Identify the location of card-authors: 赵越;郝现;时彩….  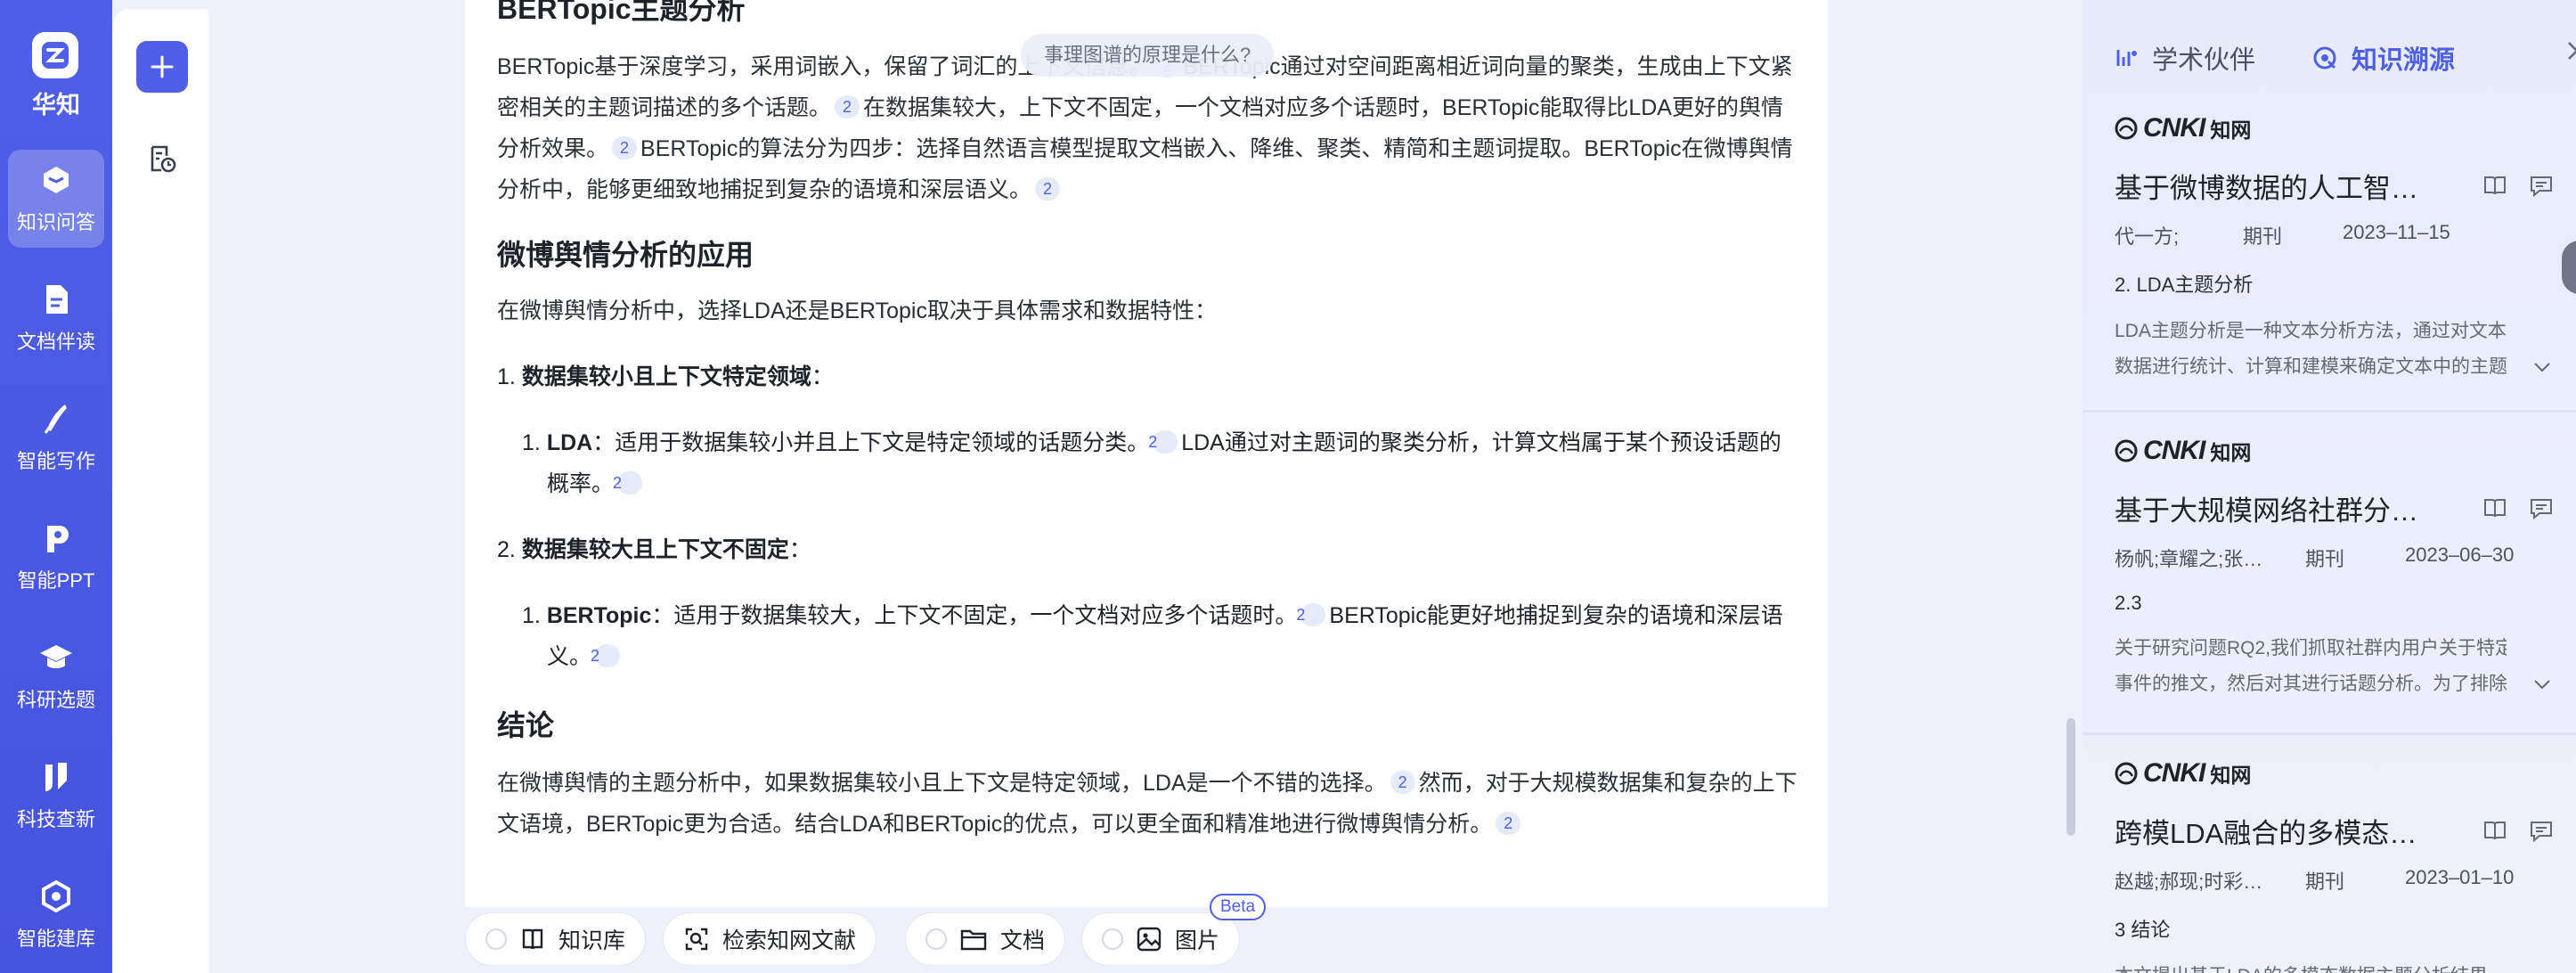
(2189, 882).